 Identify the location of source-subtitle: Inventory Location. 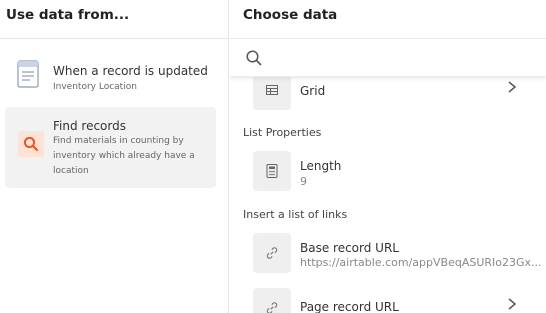
(95, 87).